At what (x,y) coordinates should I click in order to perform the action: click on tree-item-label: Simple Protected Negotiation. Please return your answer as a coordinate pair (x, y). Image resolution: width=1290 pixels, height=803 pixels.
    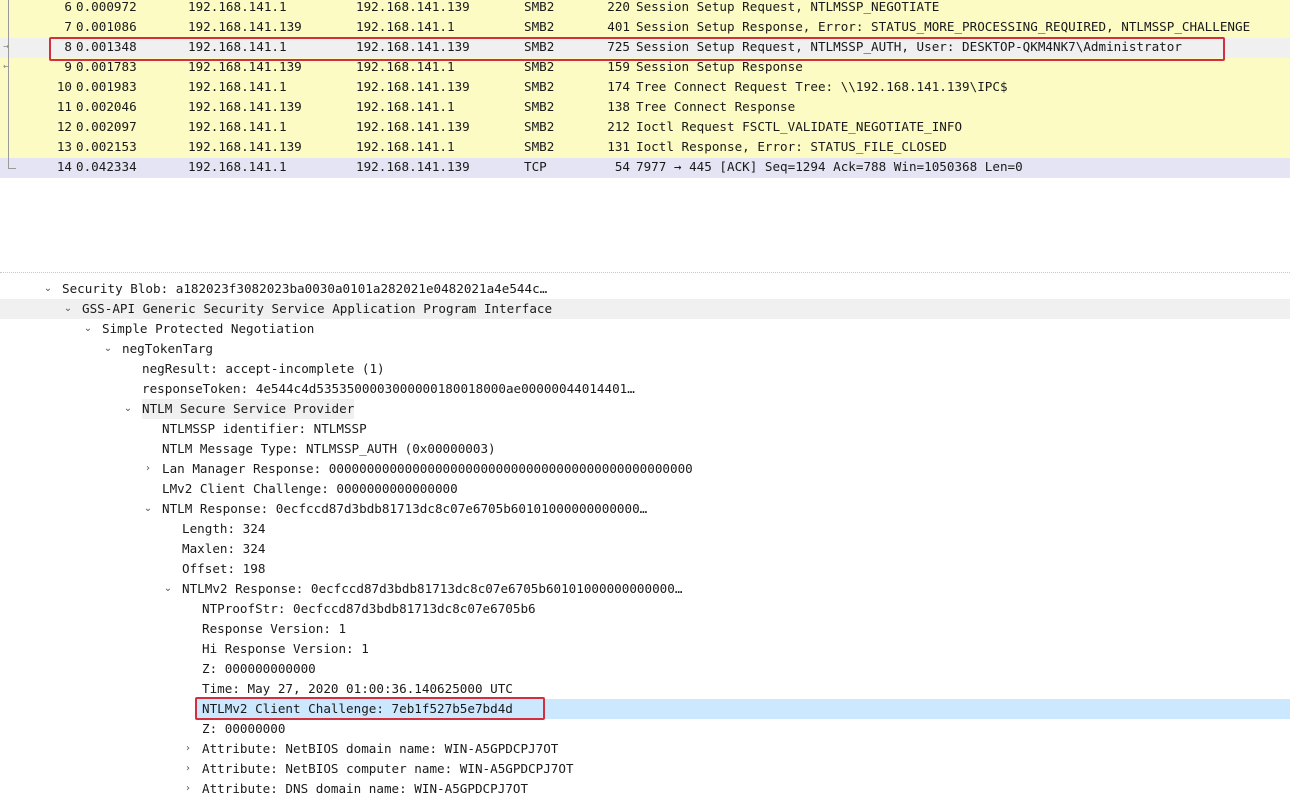
    Looking at the image, I should click on (208, 328).